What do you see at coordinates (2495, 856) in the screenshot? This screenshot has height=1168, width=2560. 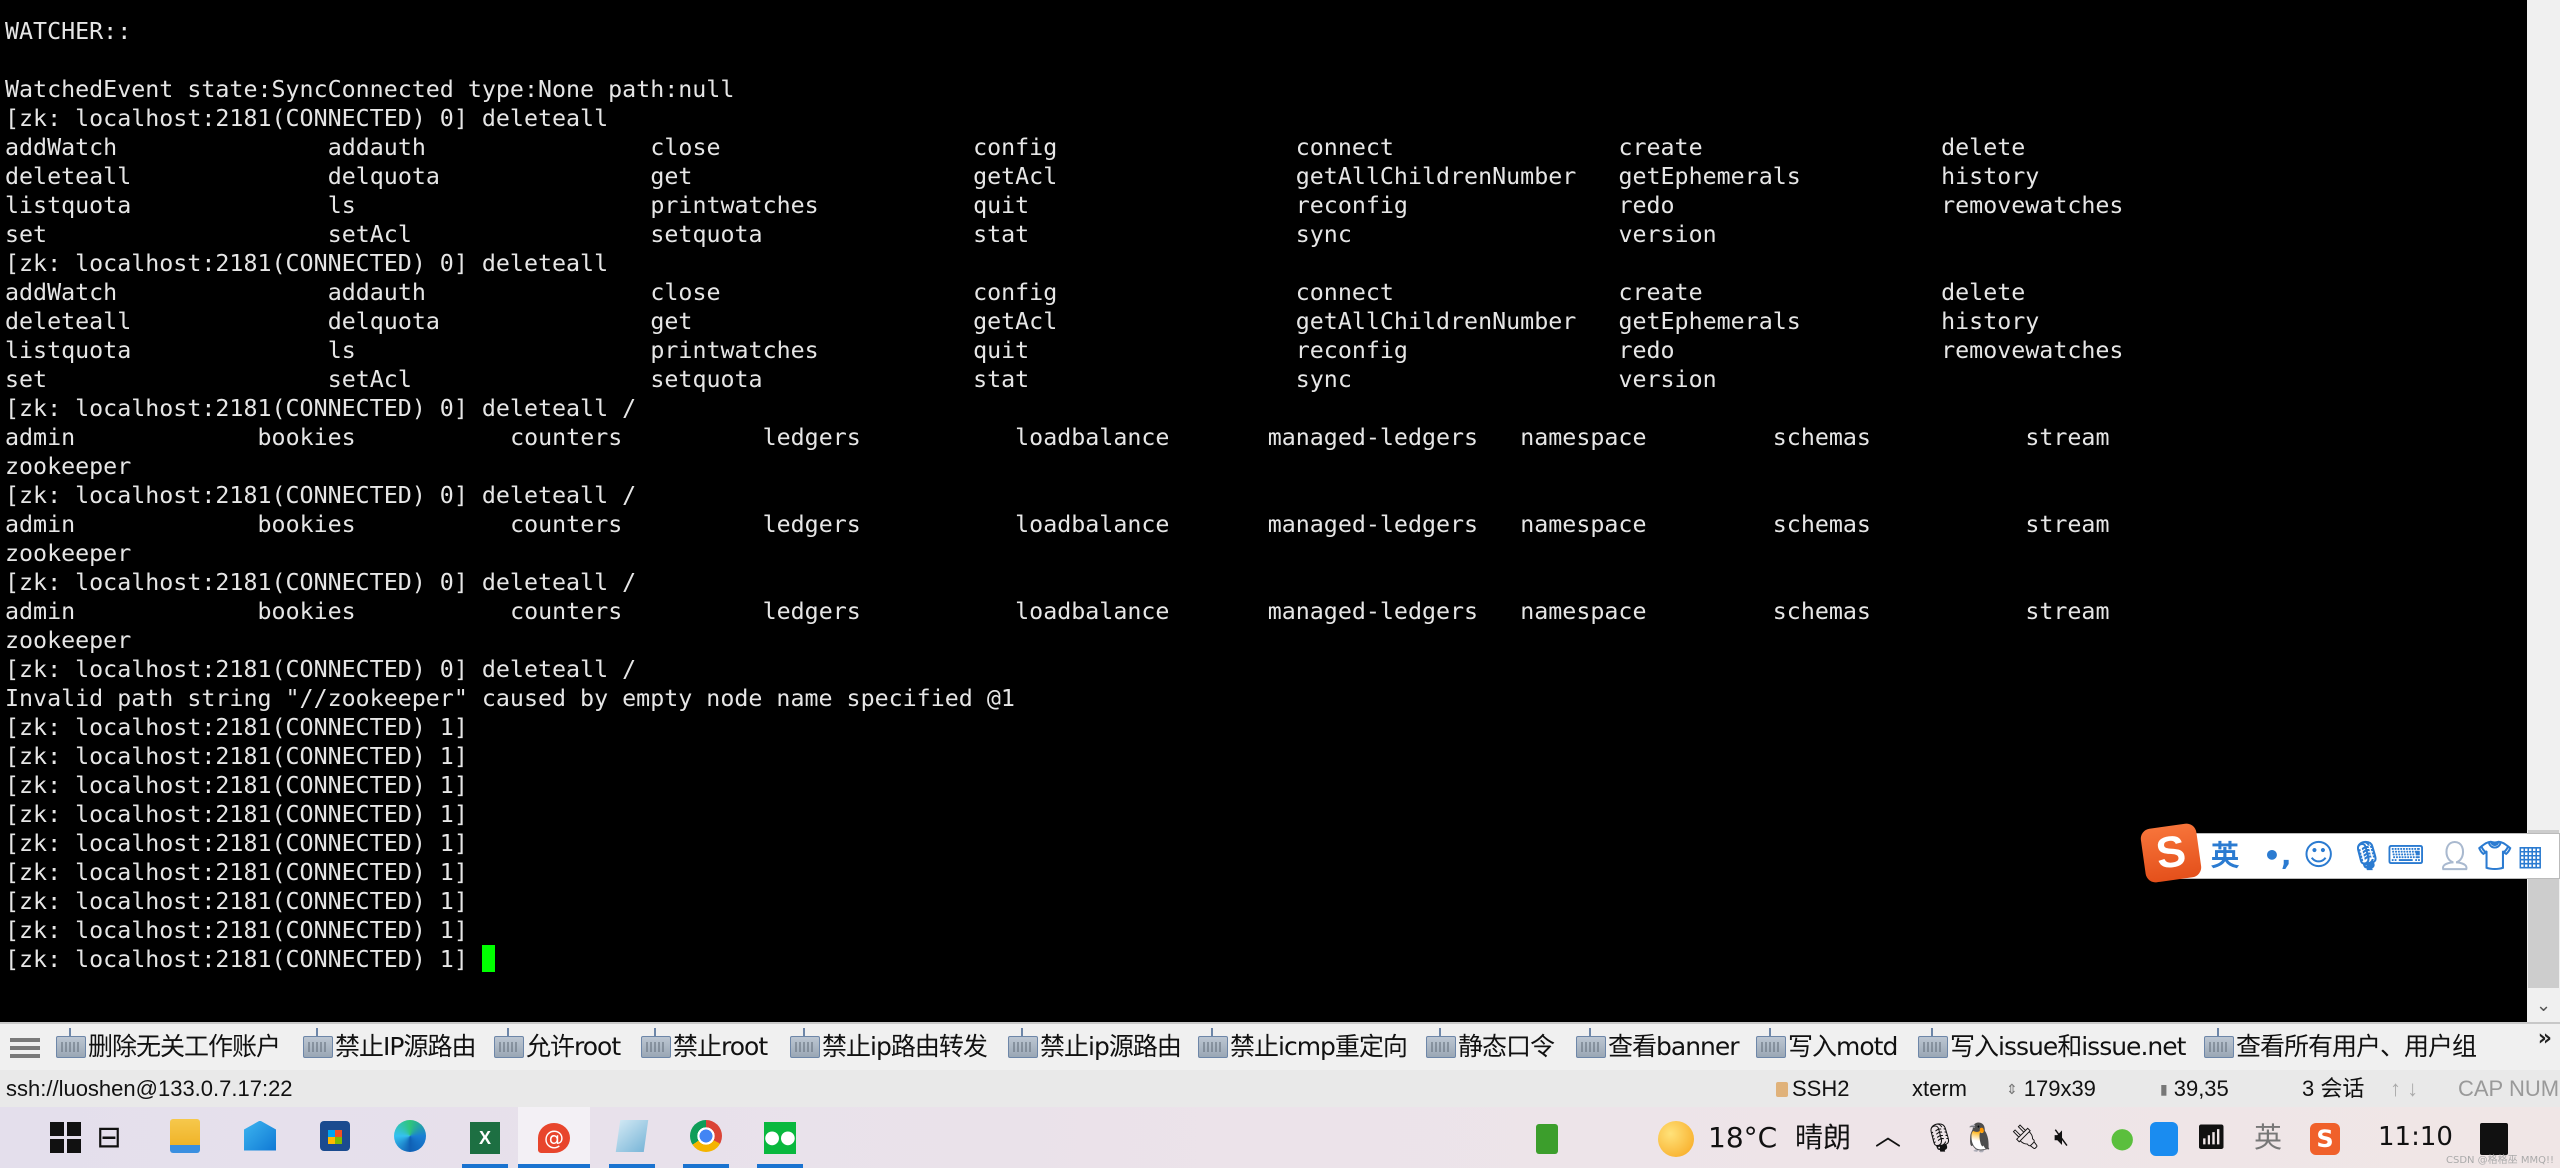 I see `skin-icon: 👕︎` at bounding box center [2495, 856].